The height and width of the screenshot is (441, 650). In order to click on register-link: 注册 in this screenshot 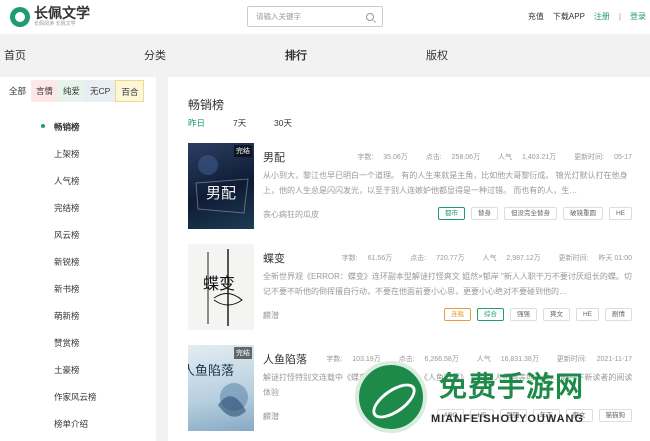, I will do `click(602, 16)`.